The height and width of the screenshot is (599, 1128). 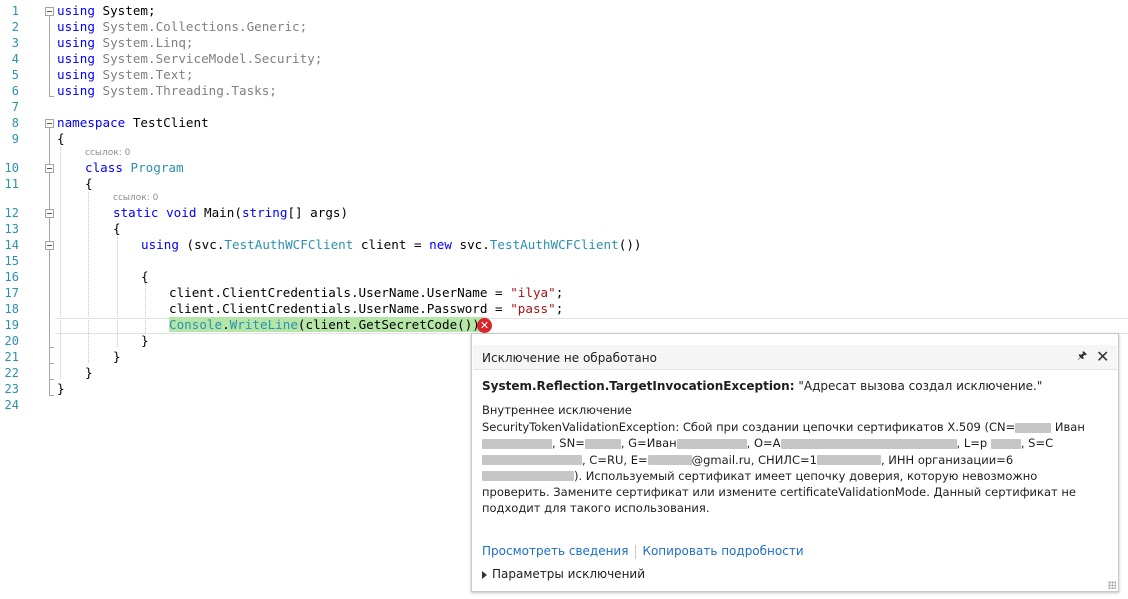 I want to click on code-text: System;, so click(x=125, y=10).